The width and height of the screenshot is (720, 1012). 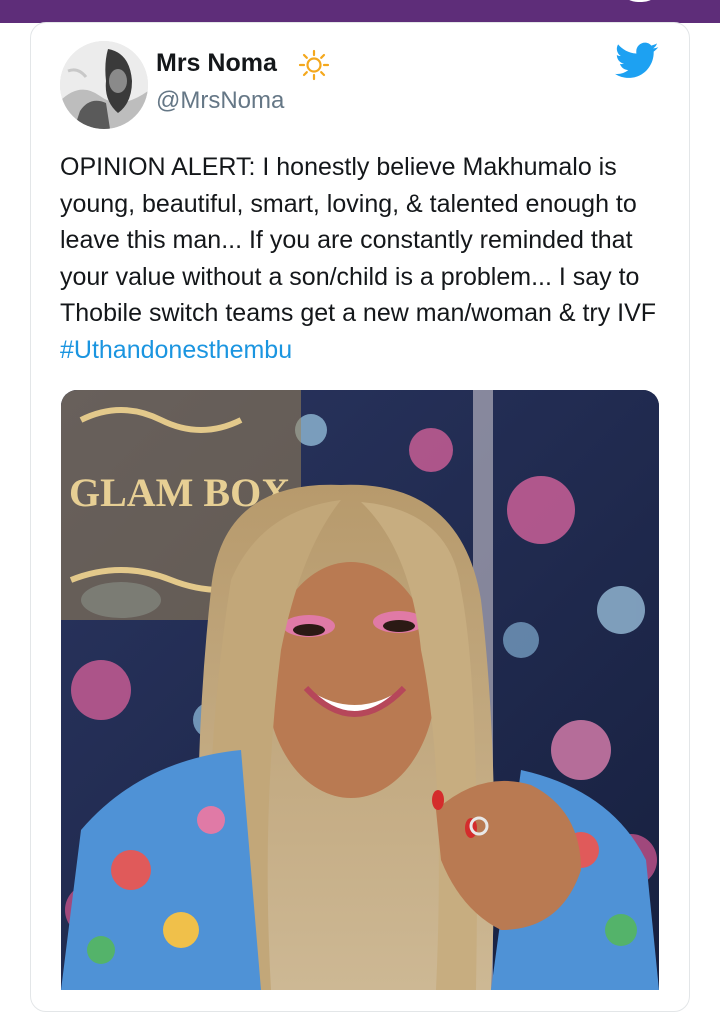 What do you see at coordinates (176, 350) in the screenshot?
I see `hashtag-link: #Uthandonesthembu` at bounding box center [176, 350].